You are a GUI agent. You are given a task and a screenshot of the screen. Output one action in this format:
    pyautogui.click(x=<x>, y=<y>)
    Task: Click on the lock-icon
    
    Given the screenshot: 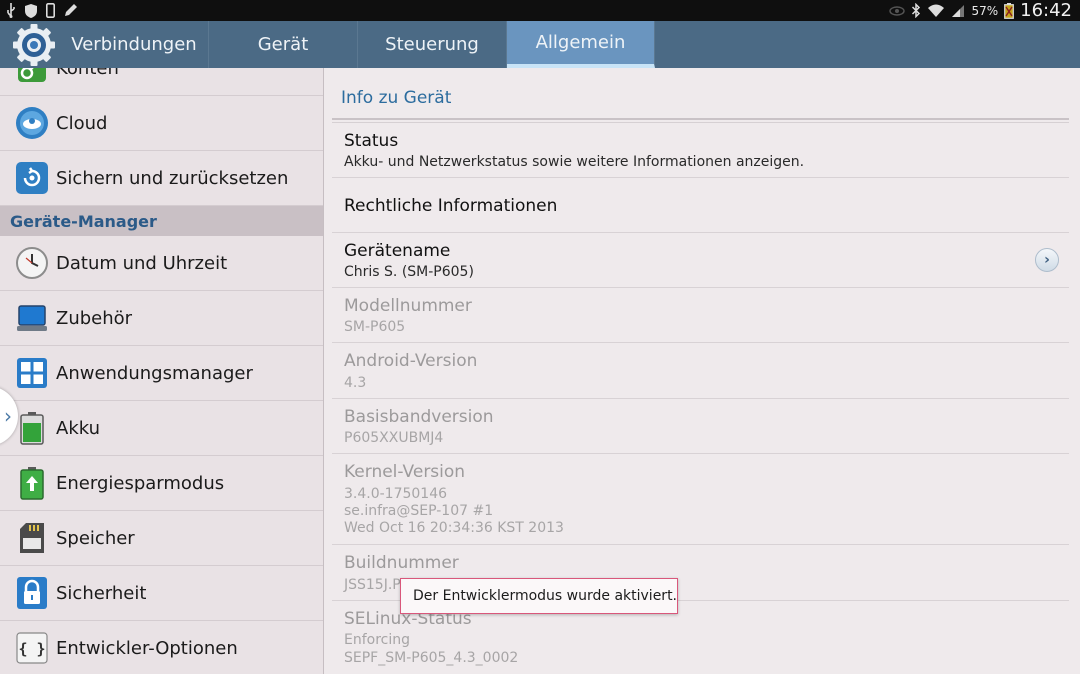 What is the action you would take?
    pyautogui.click(x=32, y=593)
    